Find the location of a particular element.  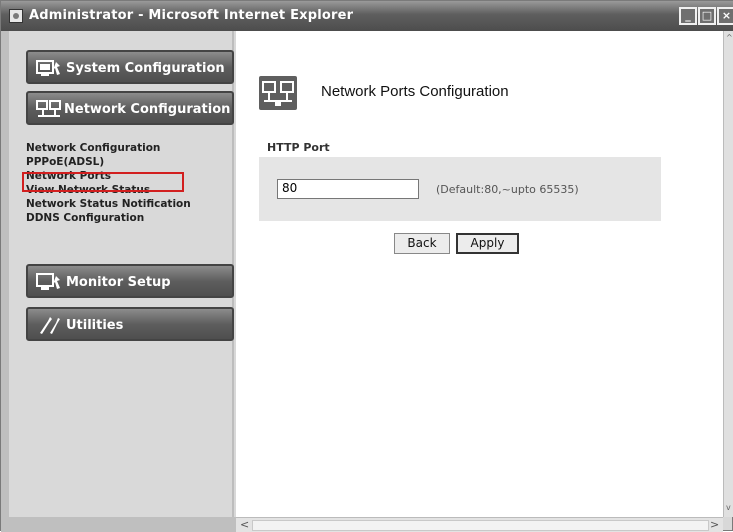

utilities-button: Utilities is located at coordinates (130, 324).